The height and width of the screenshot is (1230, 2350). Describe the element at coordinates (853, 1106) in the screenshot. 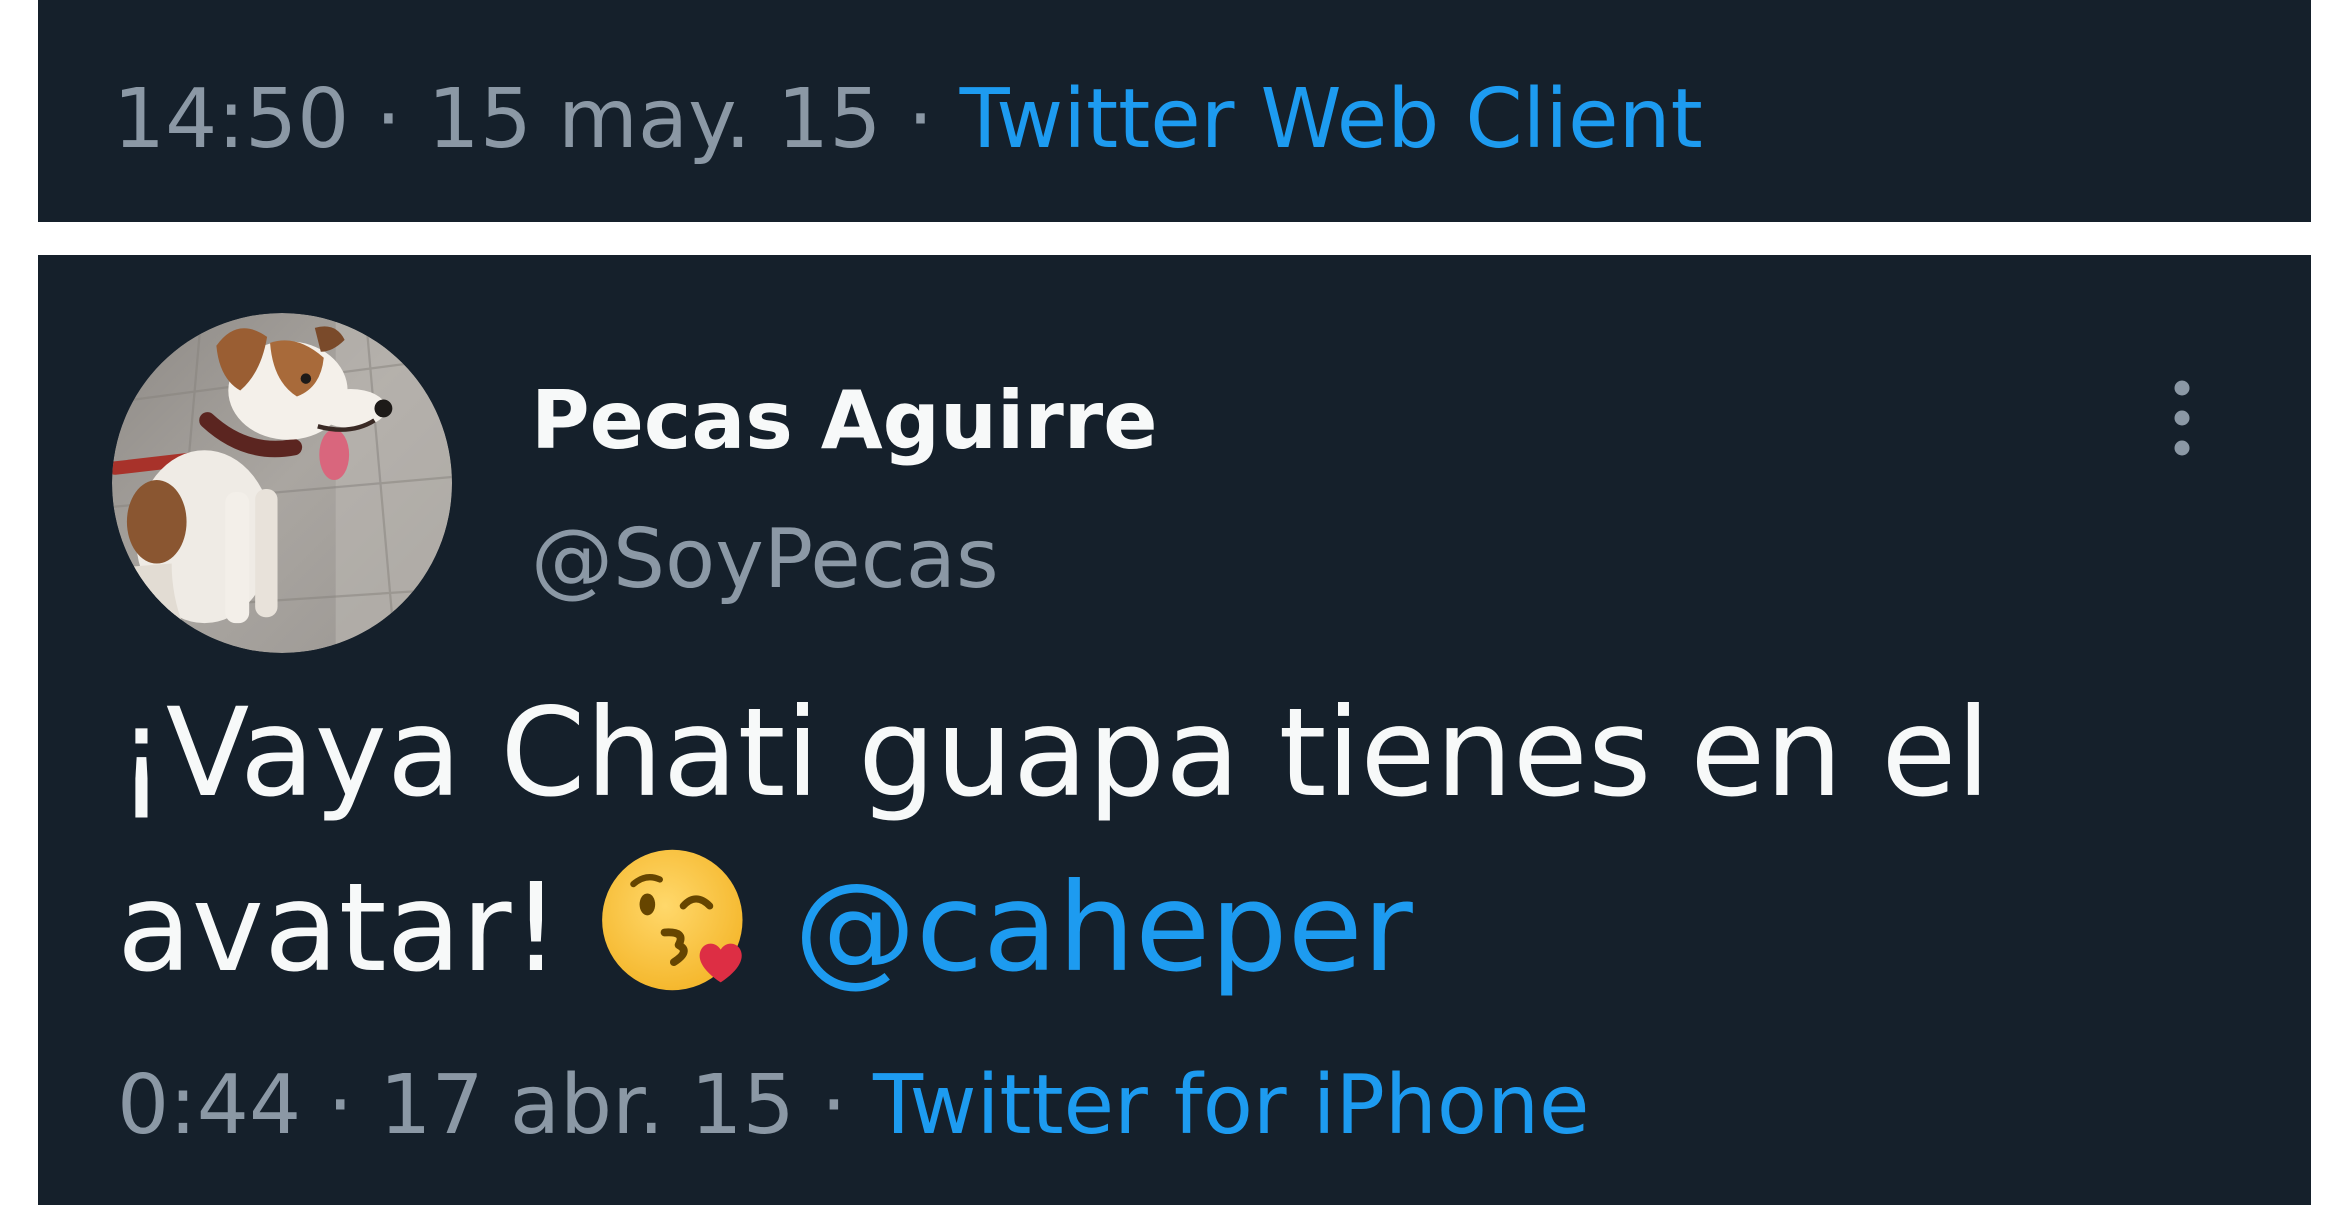

I see `tweet-meta: 0:44 · 17 abr. 15 · Twitter for iPhone` at that location.